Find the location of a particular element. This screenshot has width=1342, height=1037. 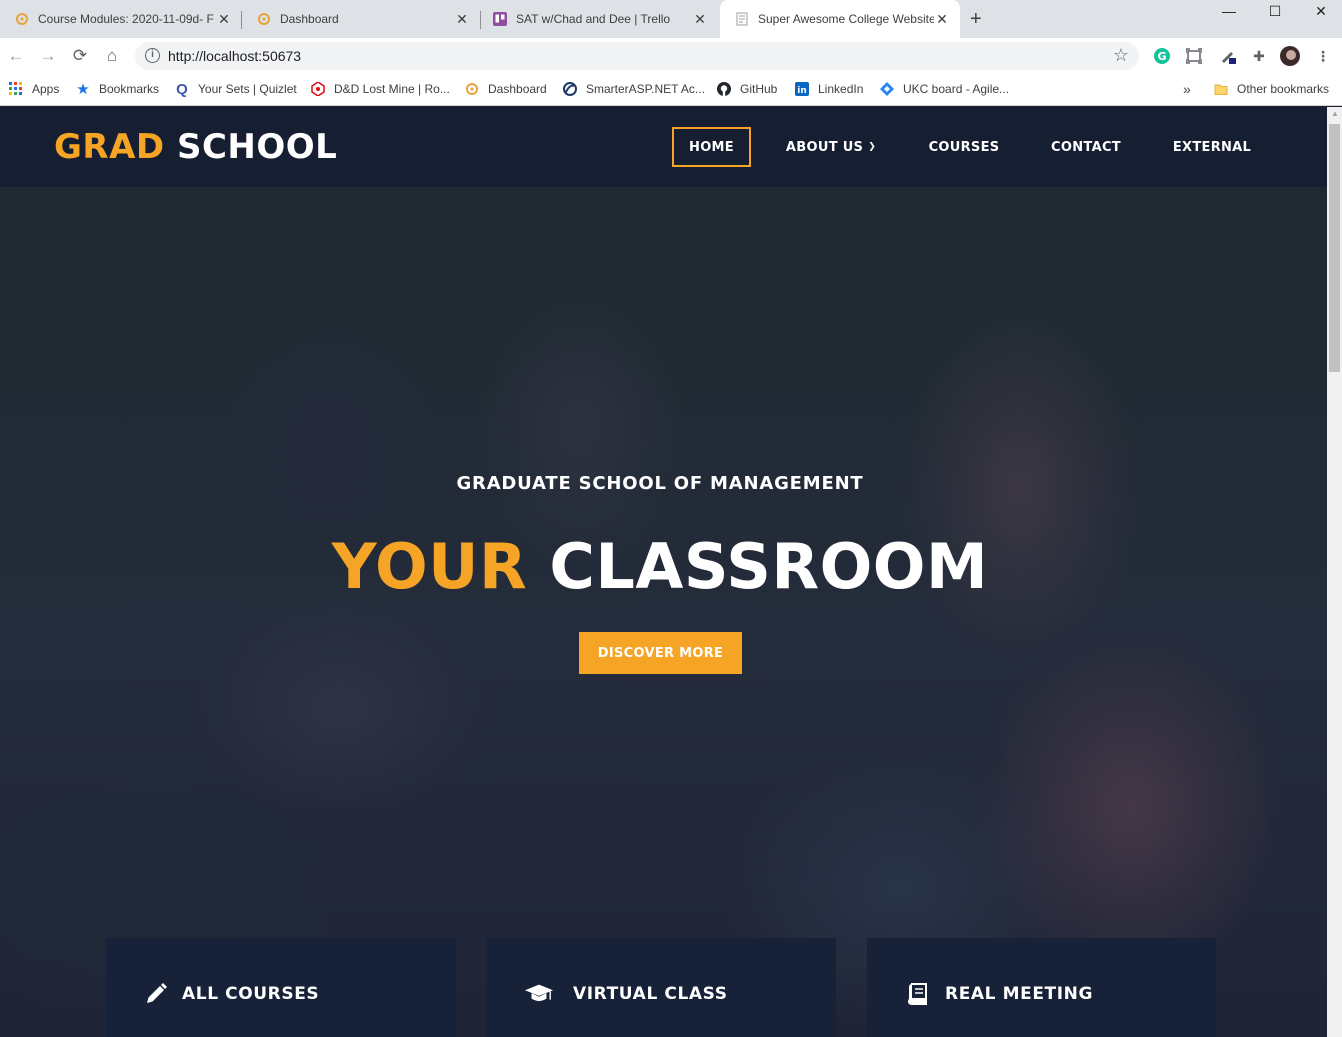

bookmark-apps: Apps is located at coordinates (33, 89).